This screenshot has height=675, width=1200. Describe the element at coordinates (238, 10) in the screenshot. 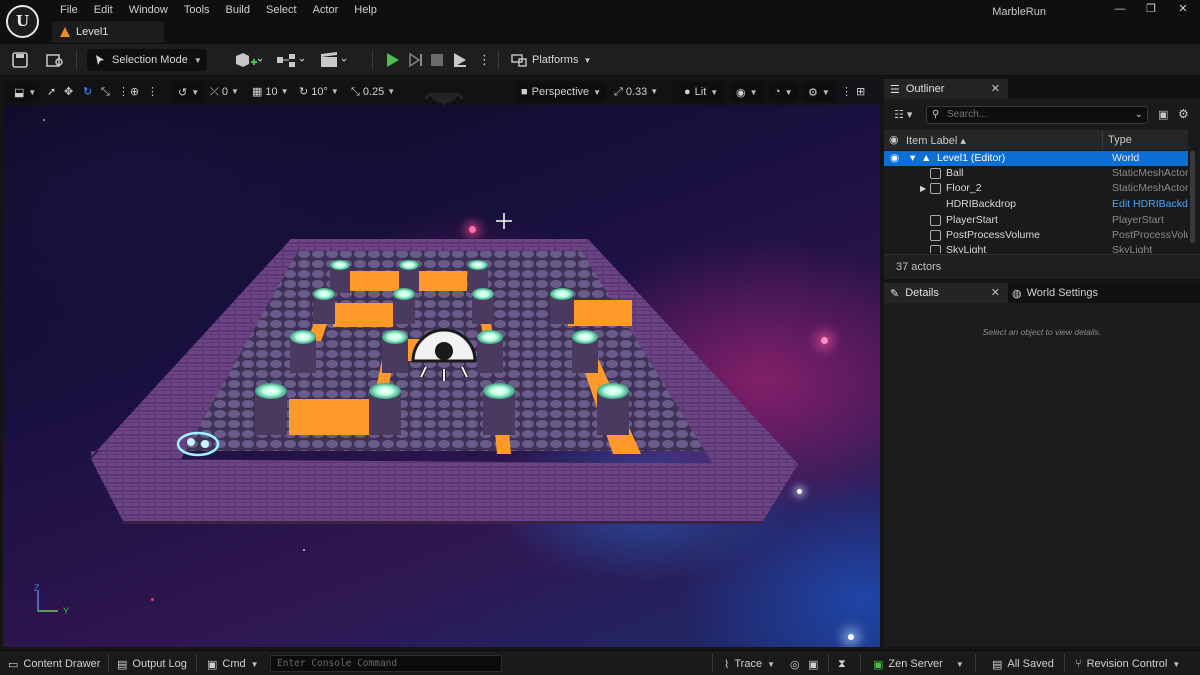

I see `menu-build: Build` at that location.